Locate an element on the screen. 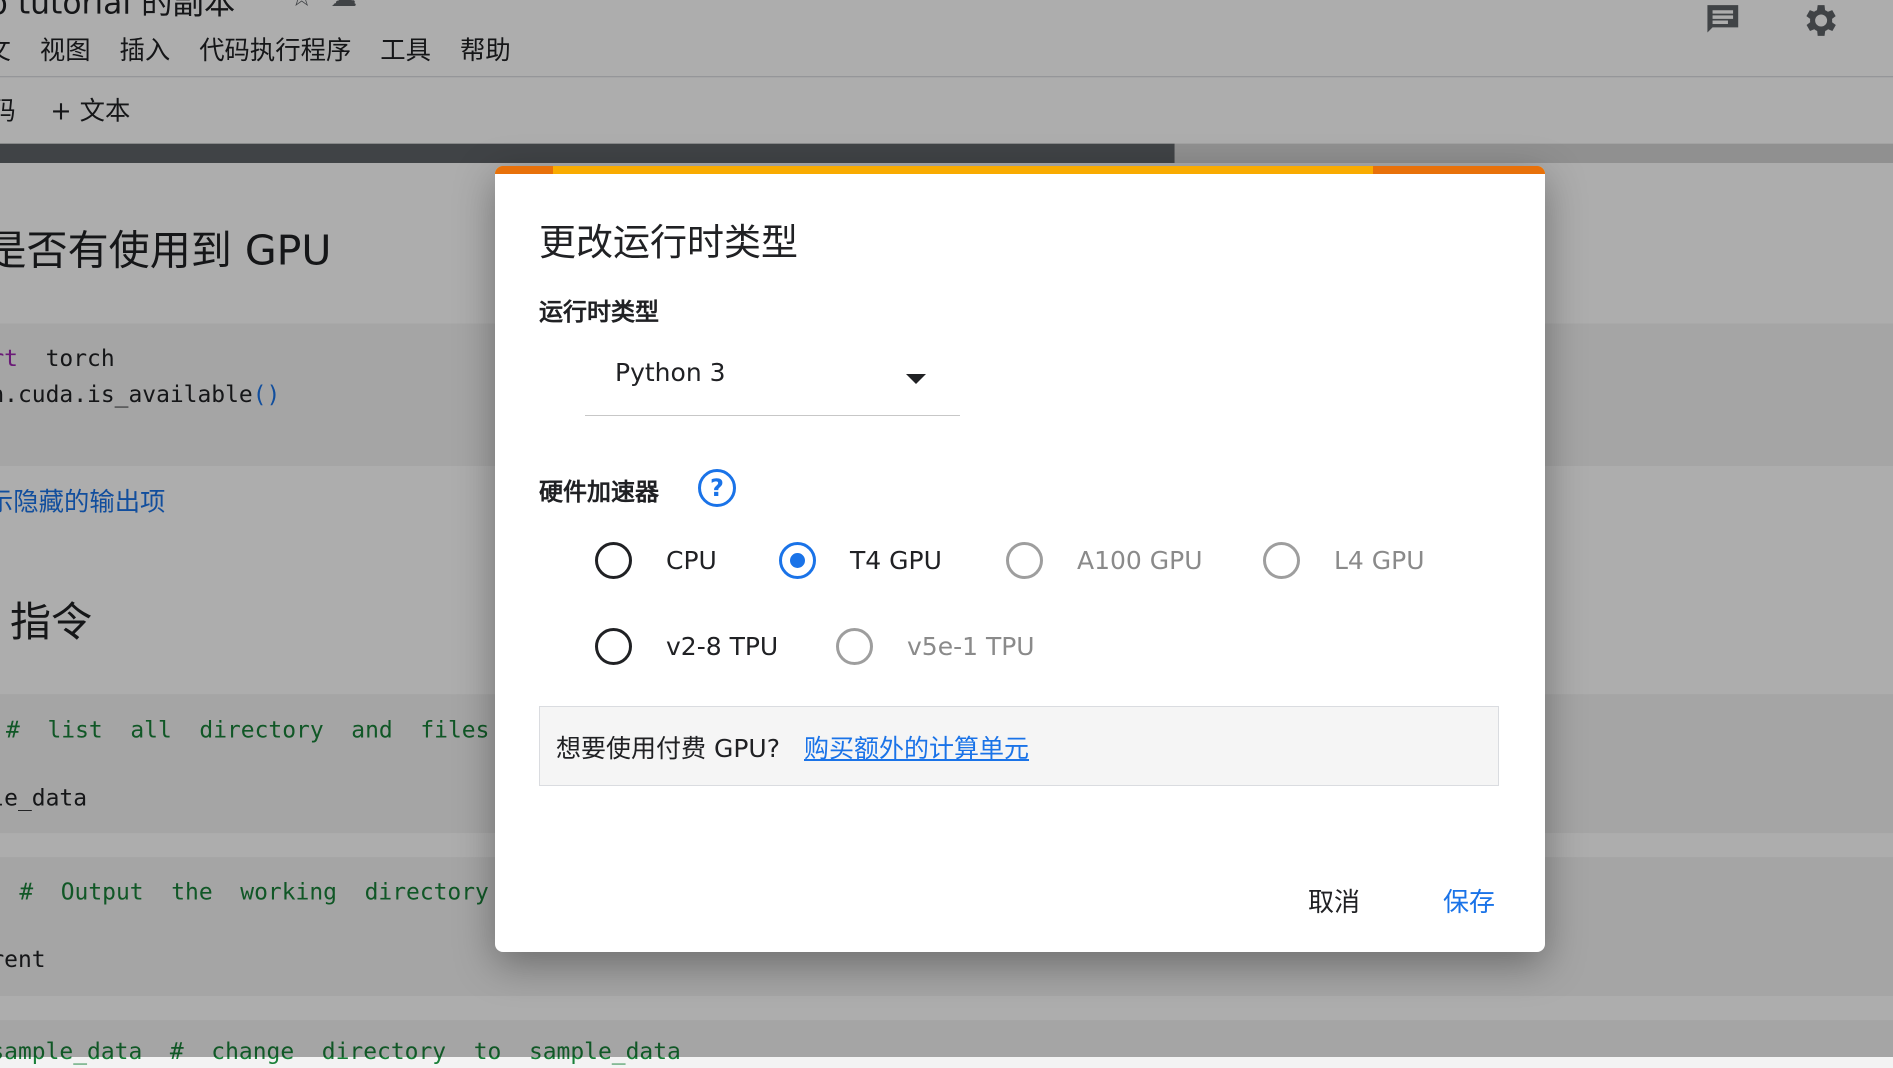 Image resolution: width=1893 pixels, height=1068 pixels. radio-a100-gpu: A100 GPU is located at coordinates (1104, 560).